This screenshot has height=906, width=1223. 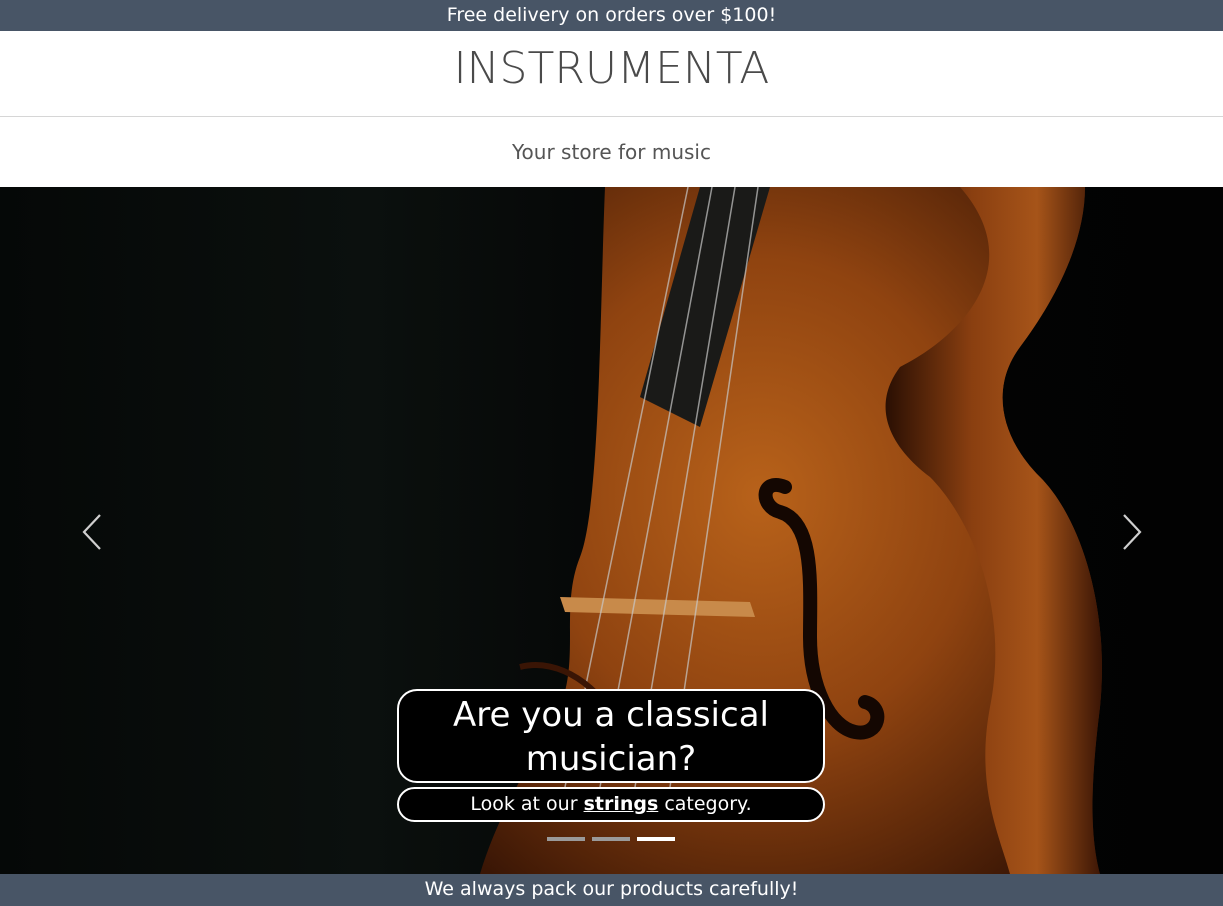 I want to click on footer-banner: We always pack our products carefully!, so click(x=611, y=890).